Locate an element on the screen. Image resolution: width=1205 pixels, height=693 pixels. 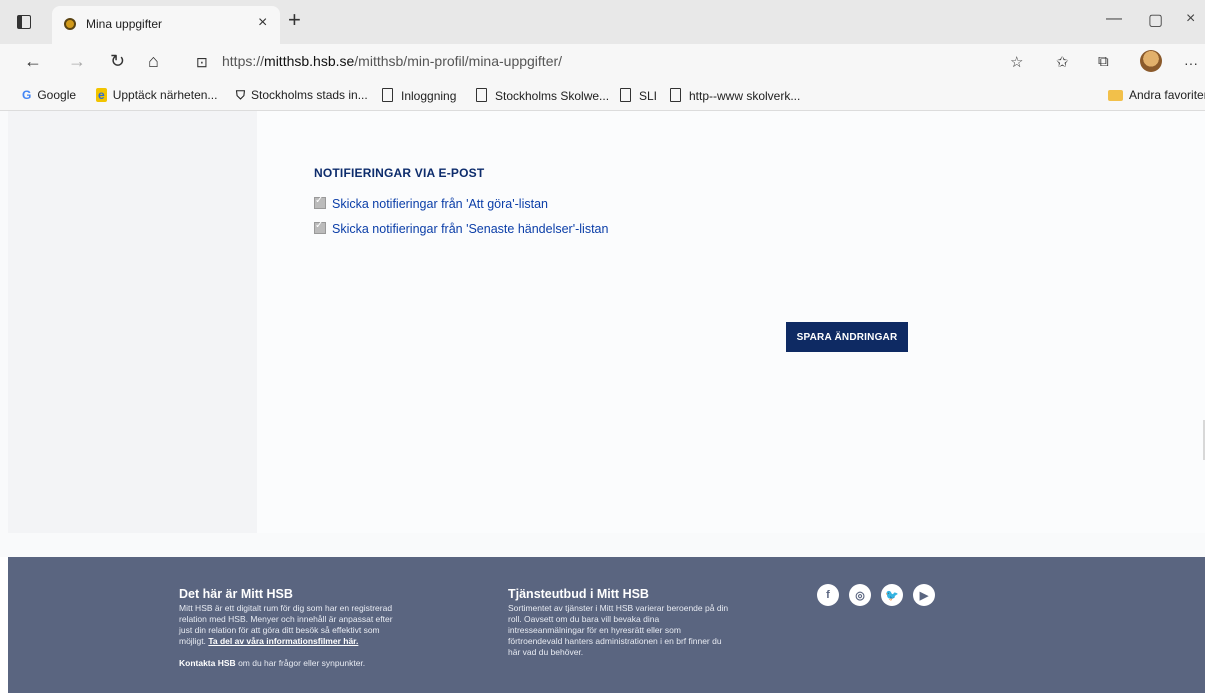
notifications-heading: NOTIFIERINGAR VIA E-POST is located at coordinates (399, 173).